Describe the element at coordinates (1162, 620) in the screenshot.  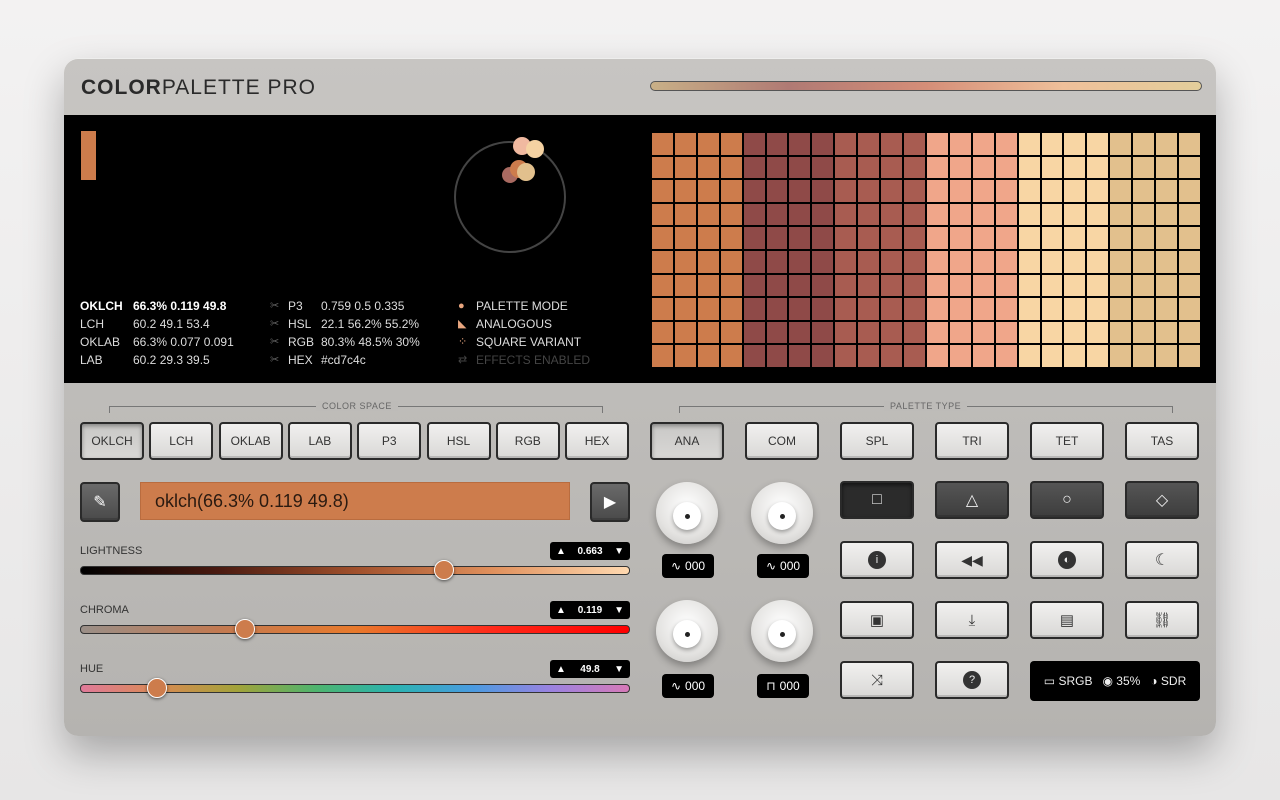
I see `link-button: ⛓` at that location.